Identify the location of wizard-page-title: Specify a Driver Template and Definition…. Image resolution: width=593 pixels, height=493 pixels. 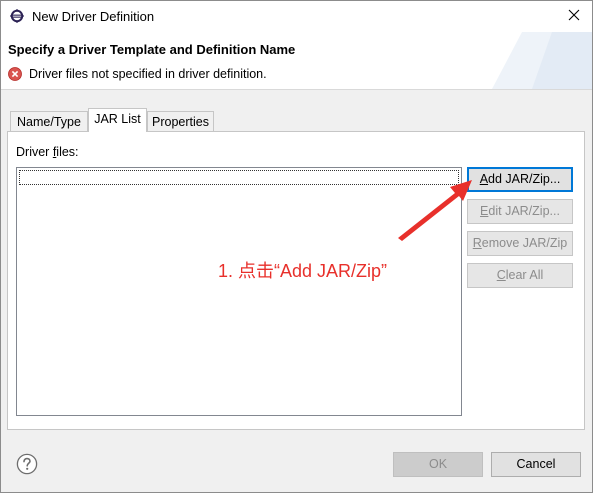
(152, 49).